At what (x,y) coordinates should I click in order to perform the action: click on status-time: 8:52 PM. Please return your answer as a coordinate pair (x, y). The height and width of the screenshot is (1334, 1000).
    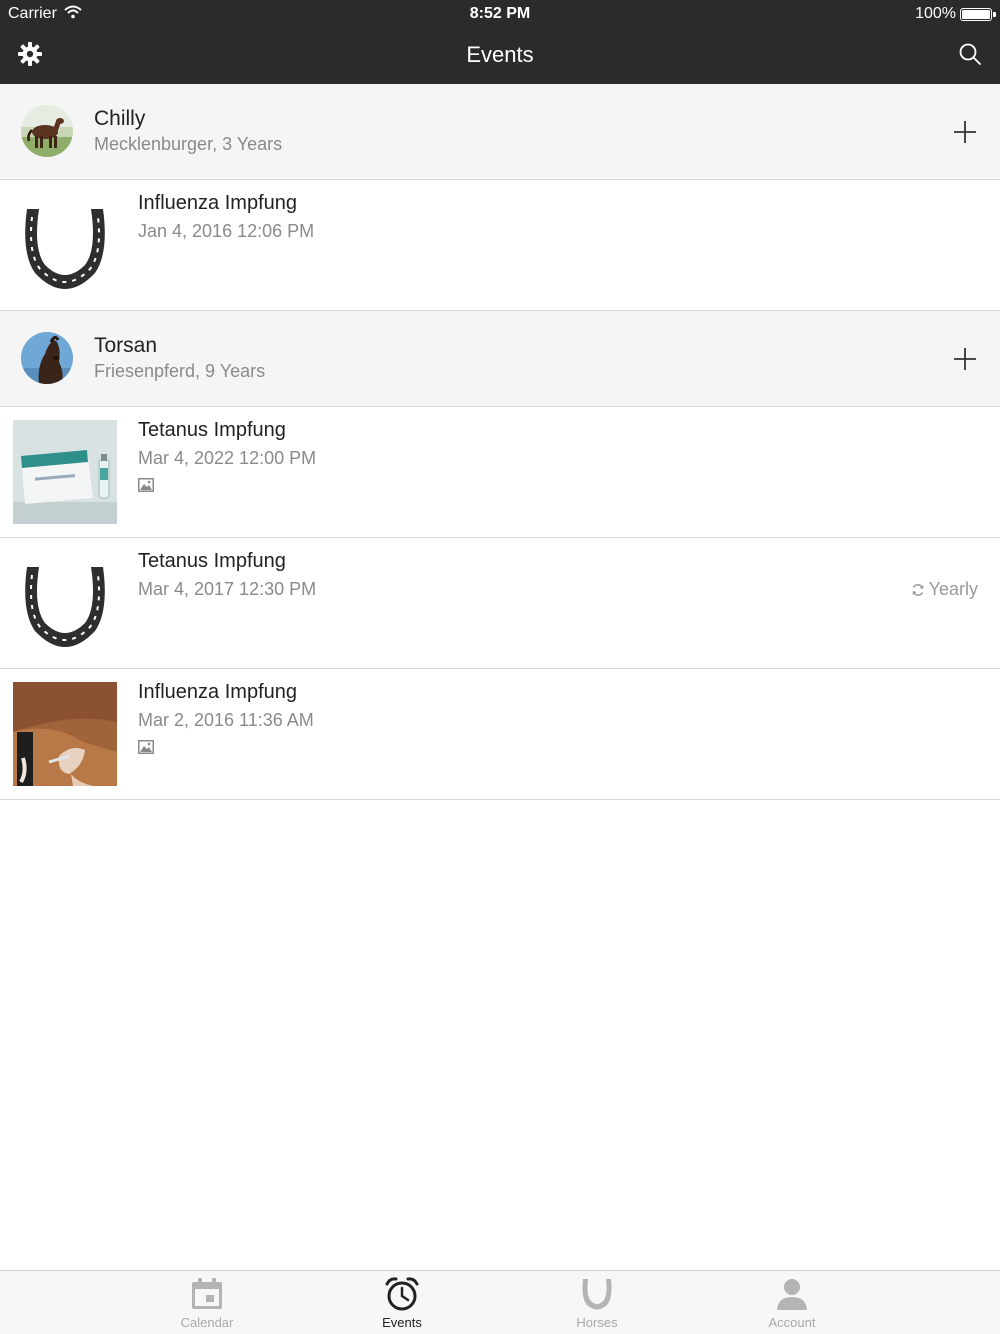
    Looking at the image, I should click on (500, 13).